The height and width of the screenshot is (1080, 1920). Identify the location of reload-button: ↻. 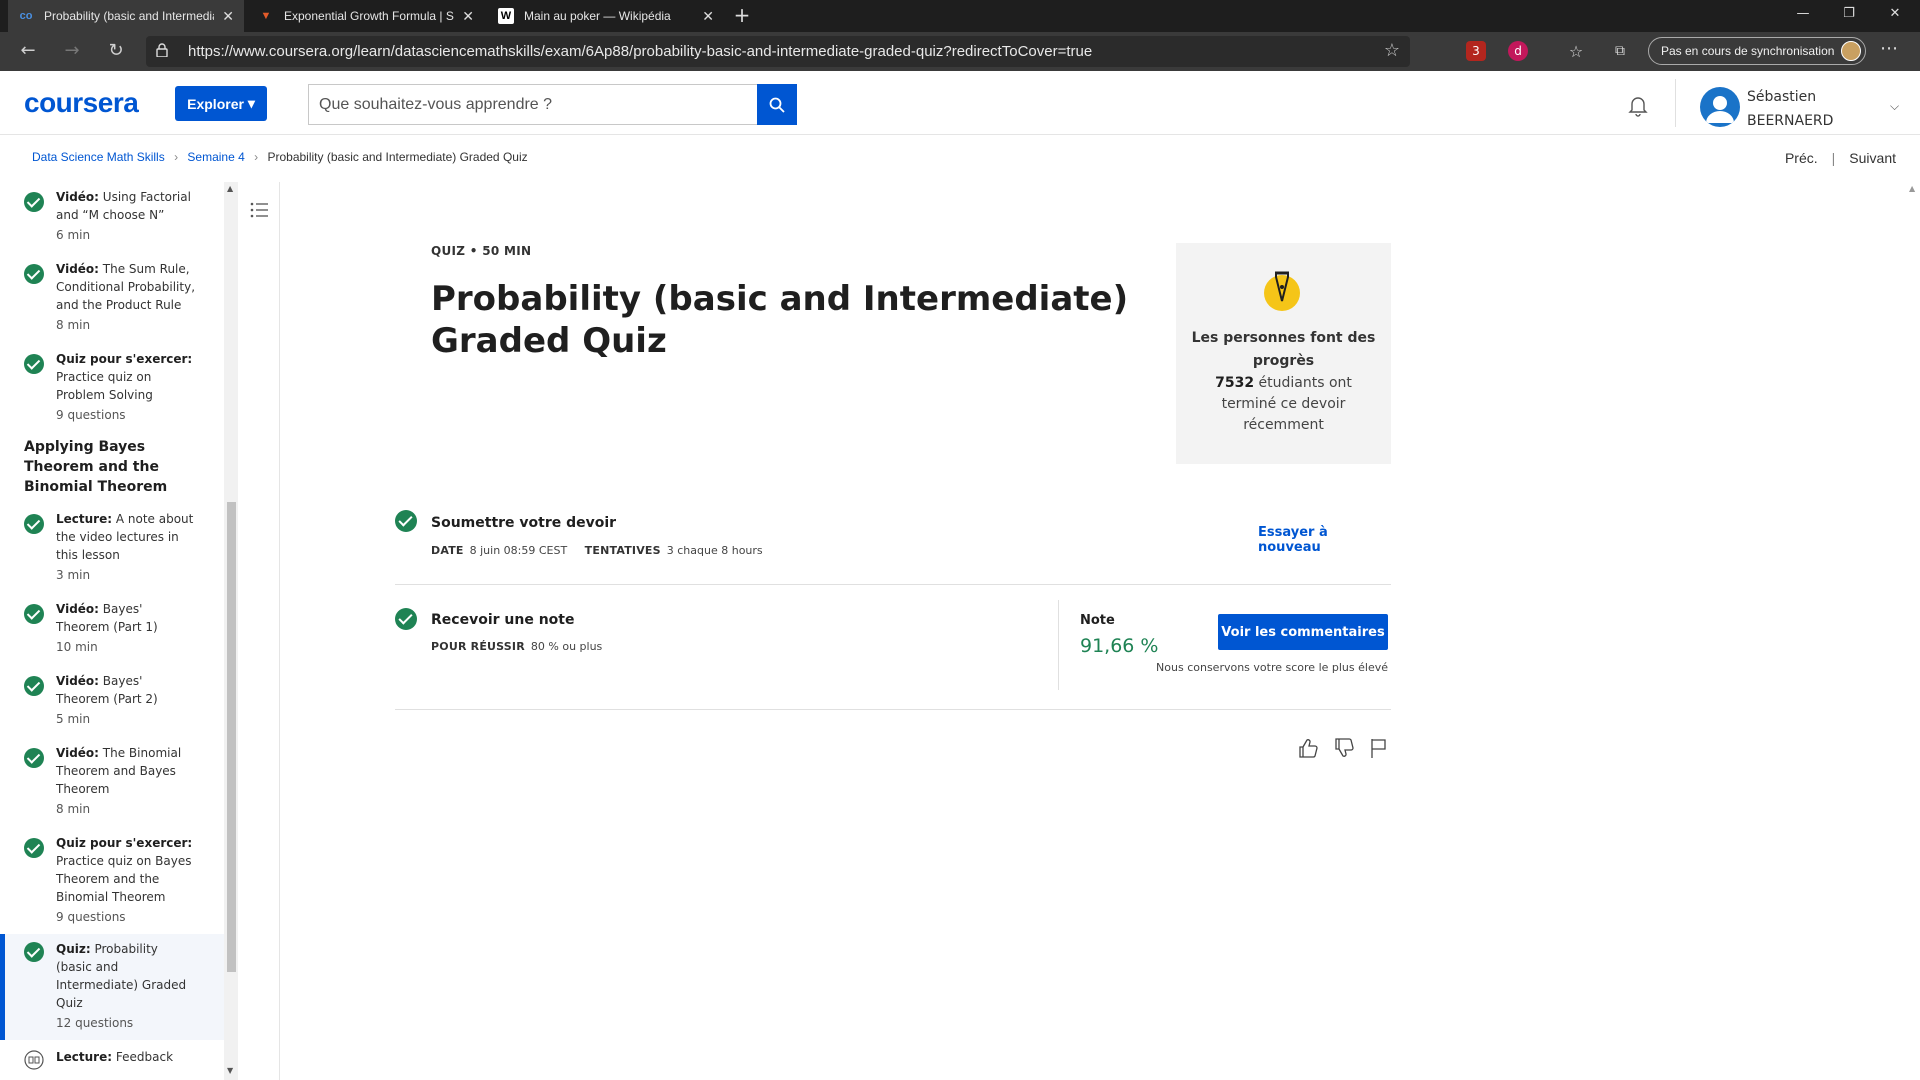
(116, 52).